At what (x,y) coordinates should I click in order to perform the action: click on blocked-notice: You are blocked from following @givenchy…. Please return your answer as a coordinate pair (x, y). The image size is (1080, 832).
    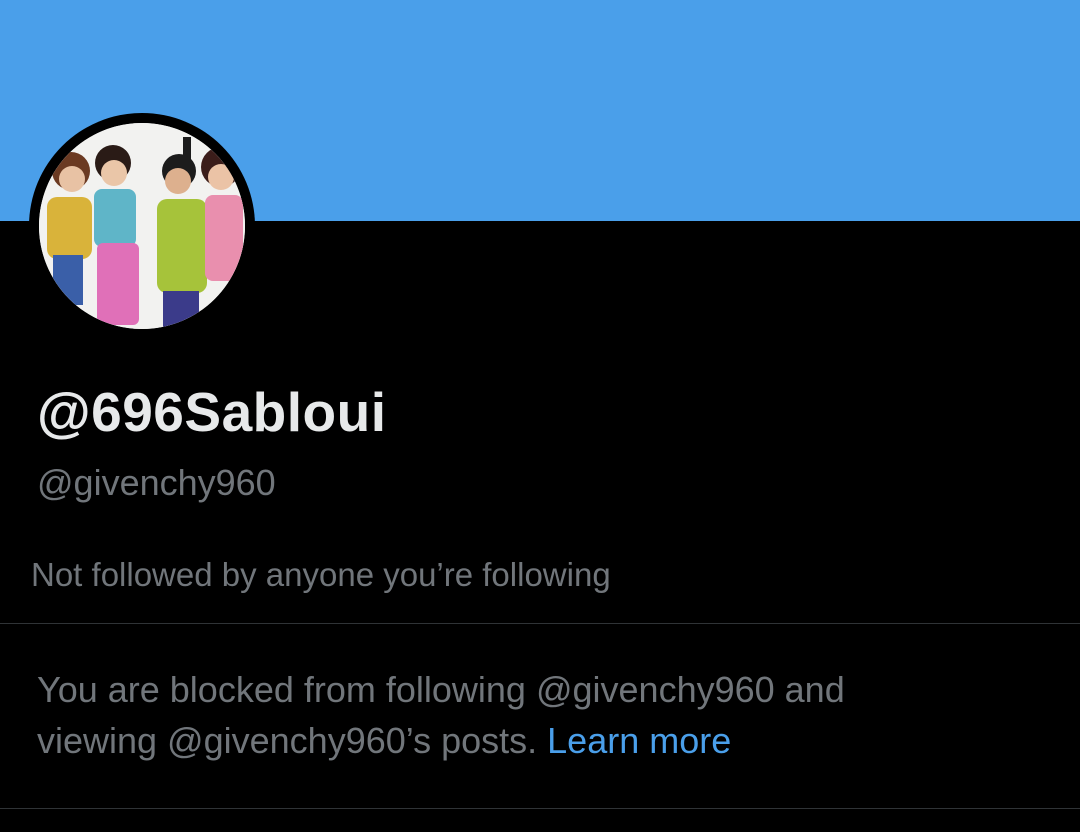
    Looking at the image, I should click on (542, 715).